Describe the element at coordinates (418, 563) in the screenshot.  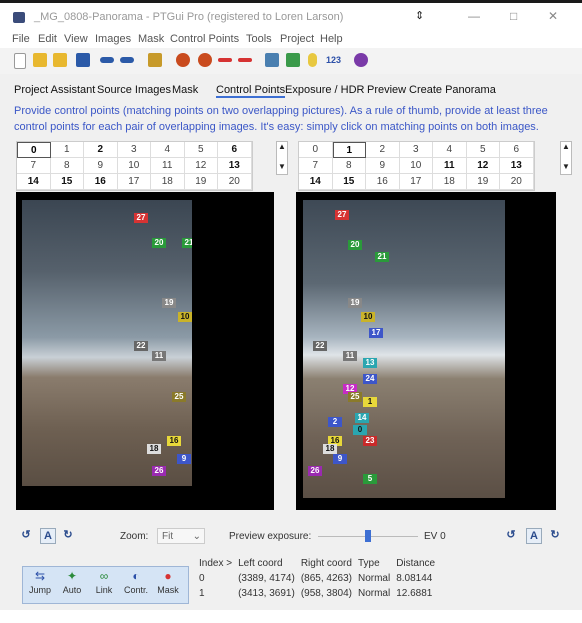
I see `col-distance: Distance` at that location.